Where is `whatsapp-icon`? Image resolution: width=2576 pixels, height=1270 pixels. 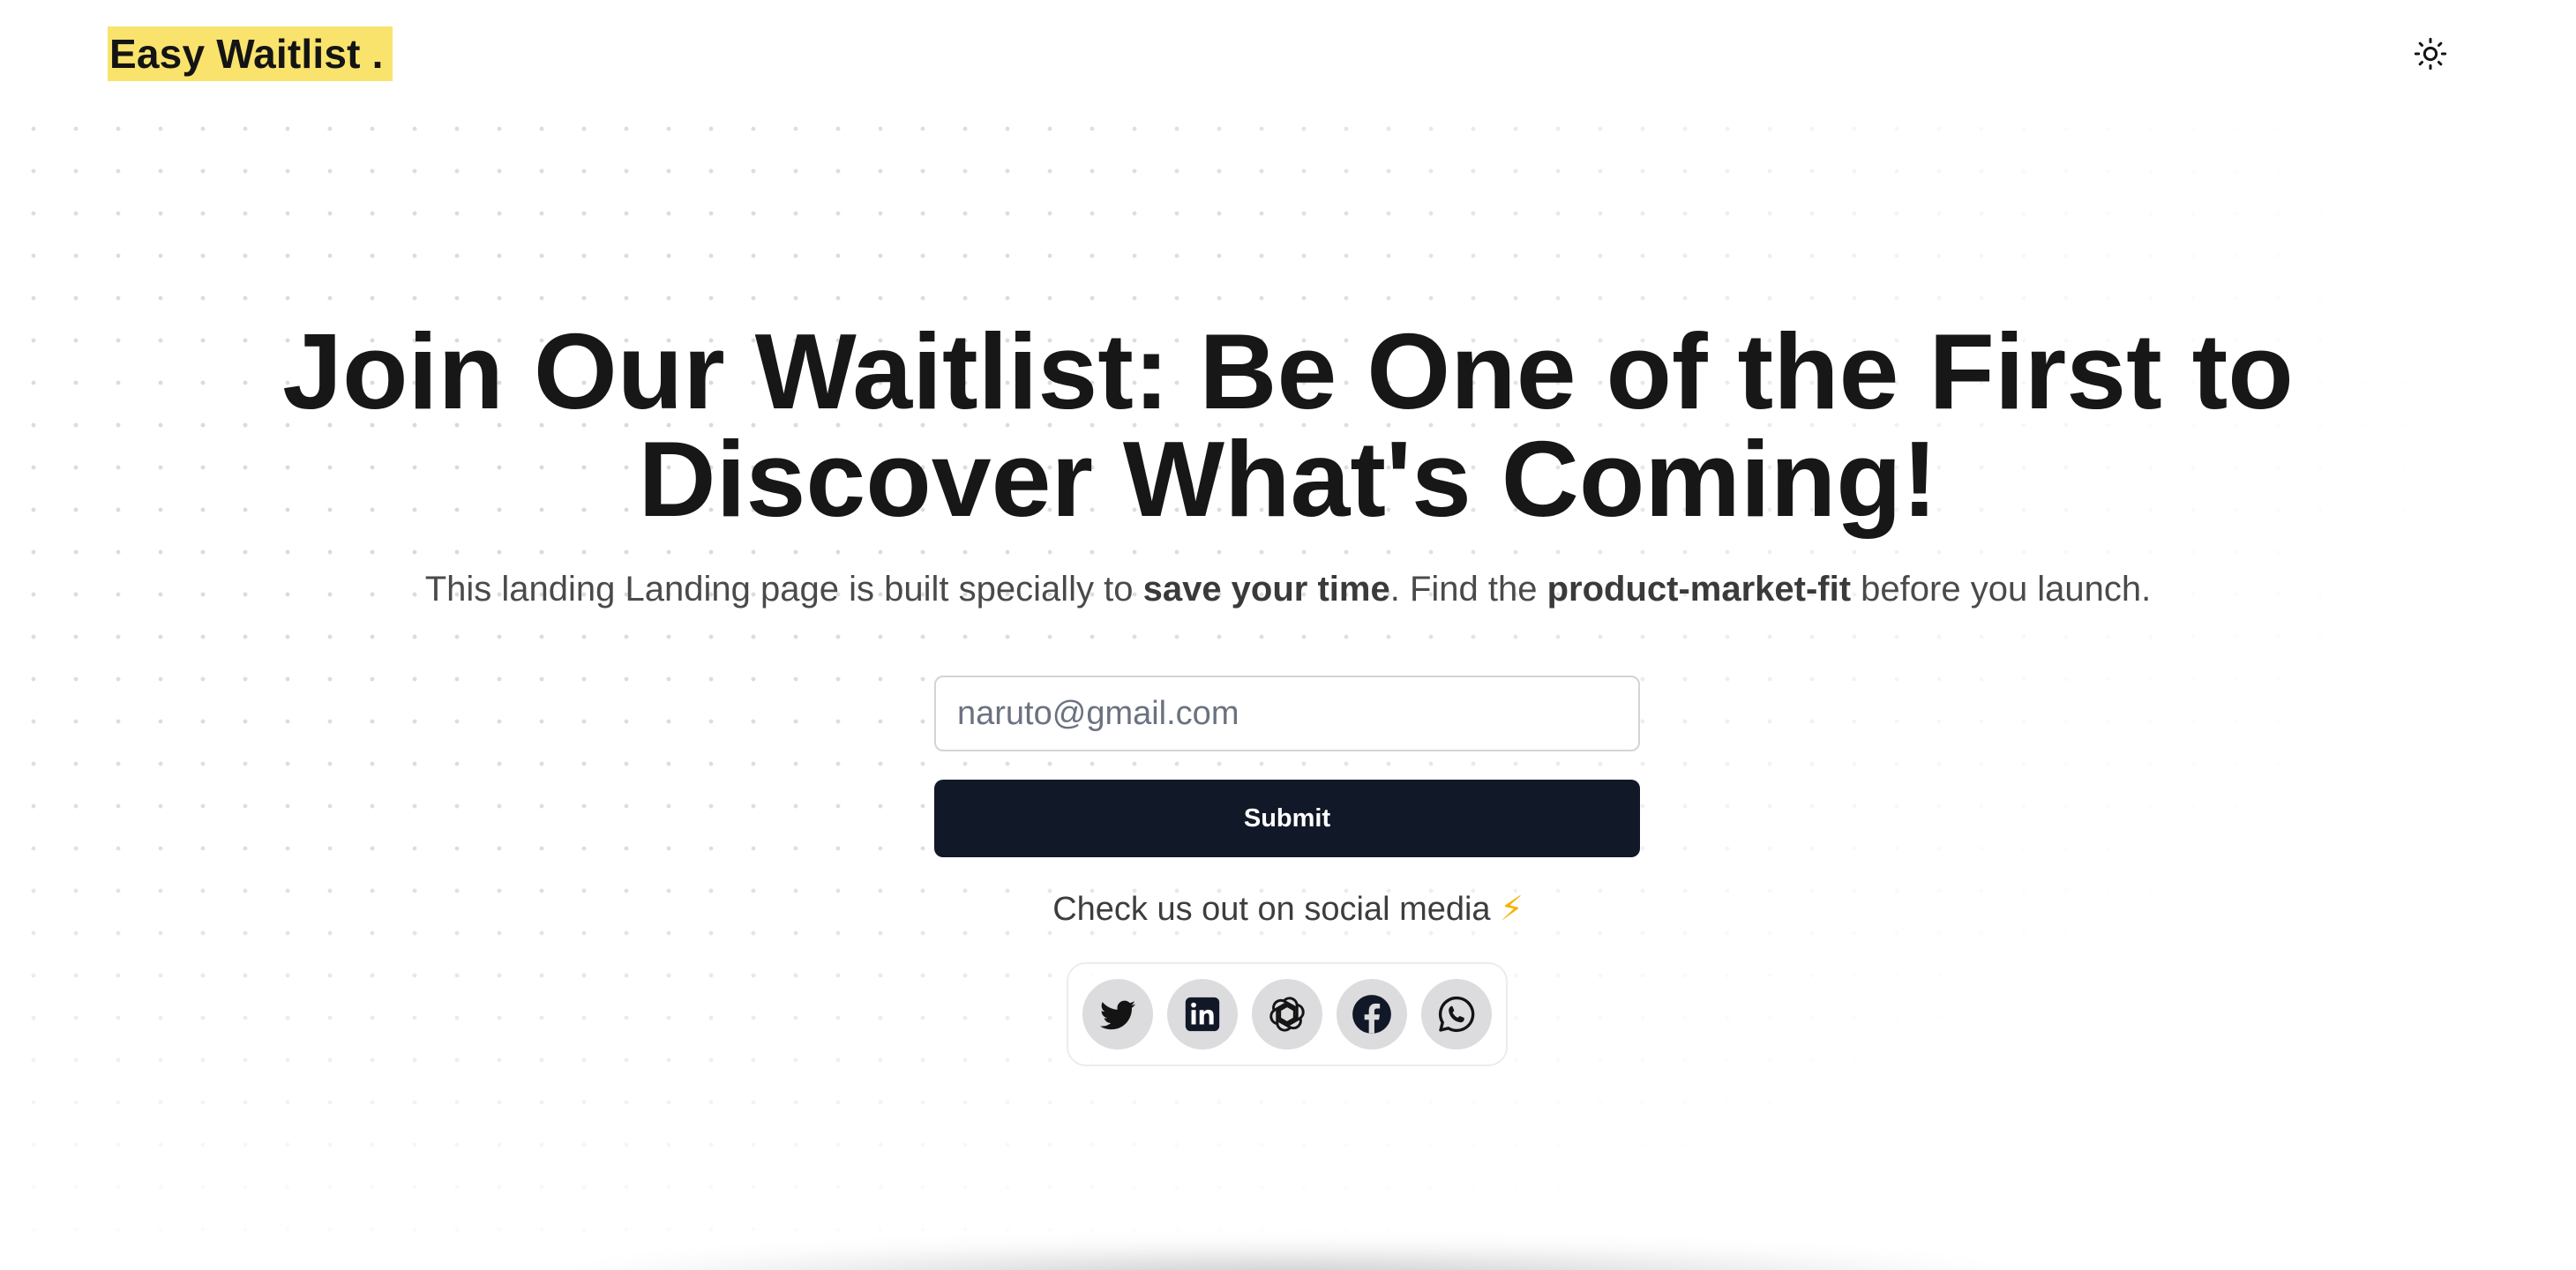
whatsapp-icon is located at coordinates (1456, 1014).